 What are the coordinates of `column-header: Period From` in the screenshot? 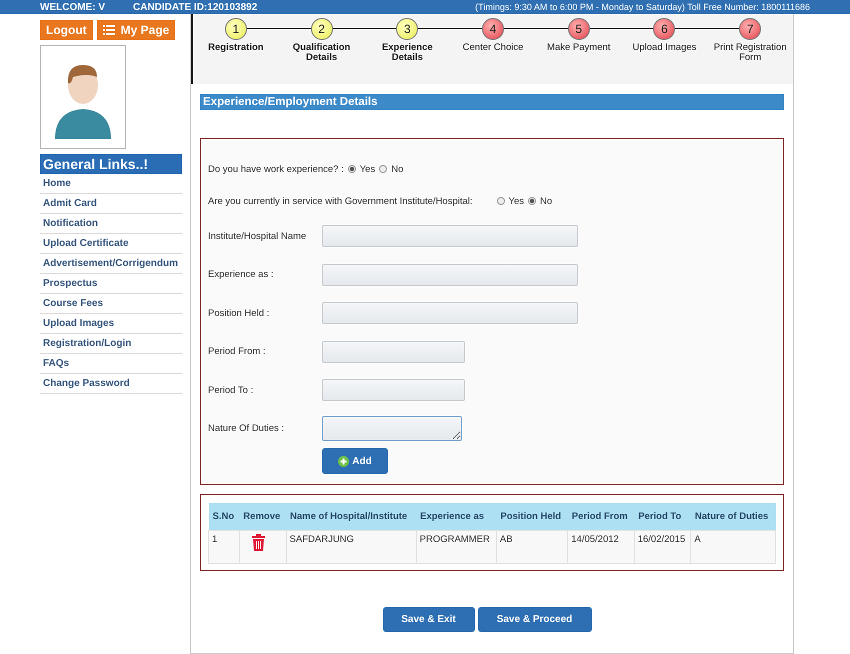 It's located at (601, 516).